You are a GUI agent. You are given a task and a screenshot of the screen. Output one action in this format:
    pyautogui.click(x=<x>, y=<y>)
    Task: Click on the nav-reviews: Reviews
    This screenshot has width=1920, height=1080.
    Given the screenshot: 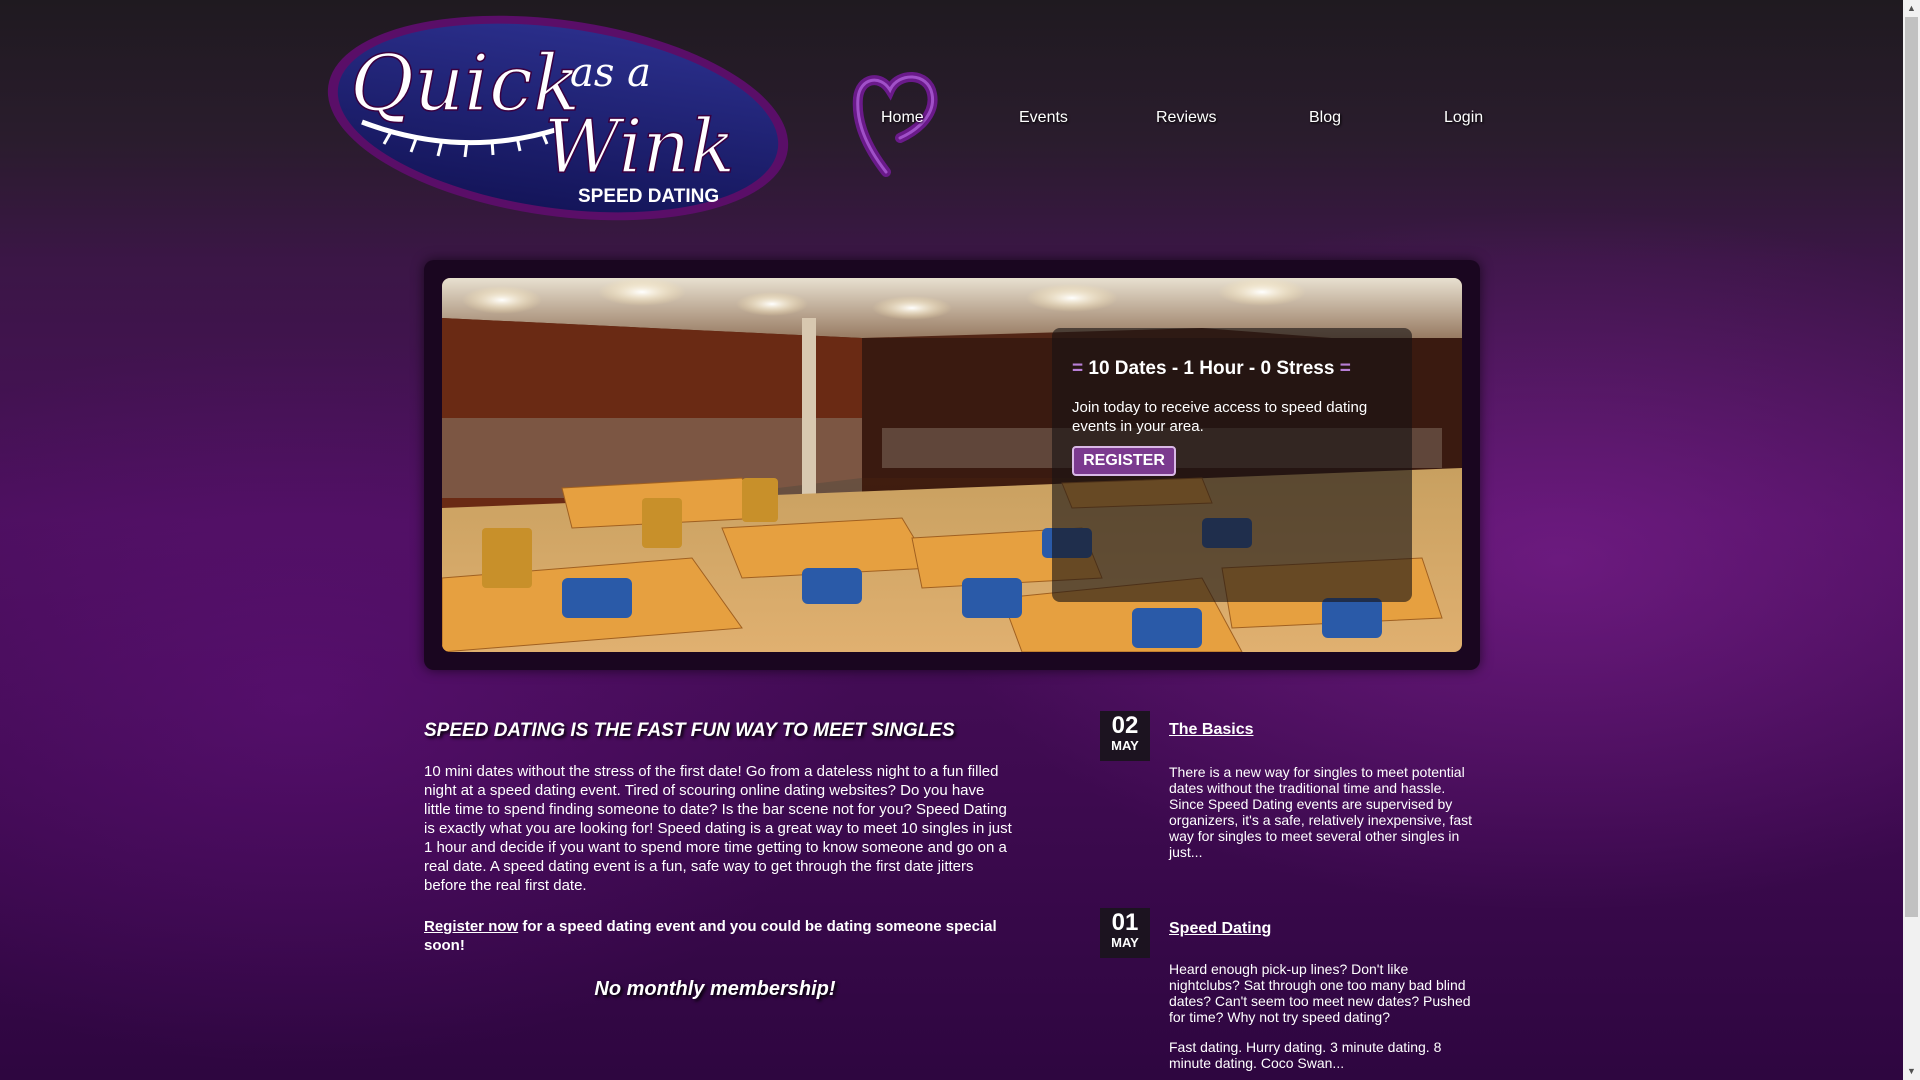 What is the action you would take?
    pyautogui.click(x=1186, y=118)
    